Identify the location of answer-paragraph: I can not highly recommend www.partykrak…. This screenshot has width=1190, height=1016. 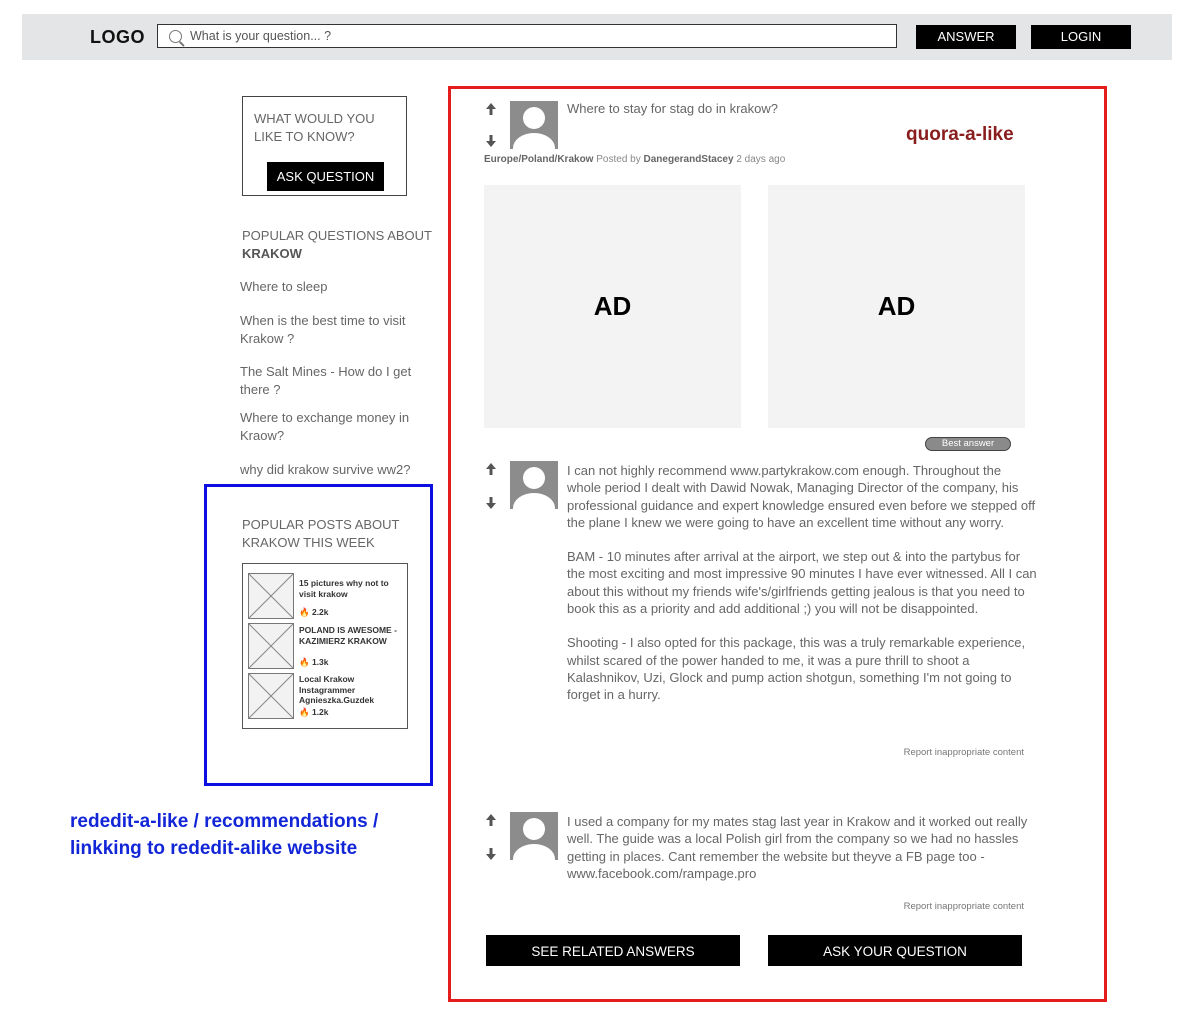
(801, 496).